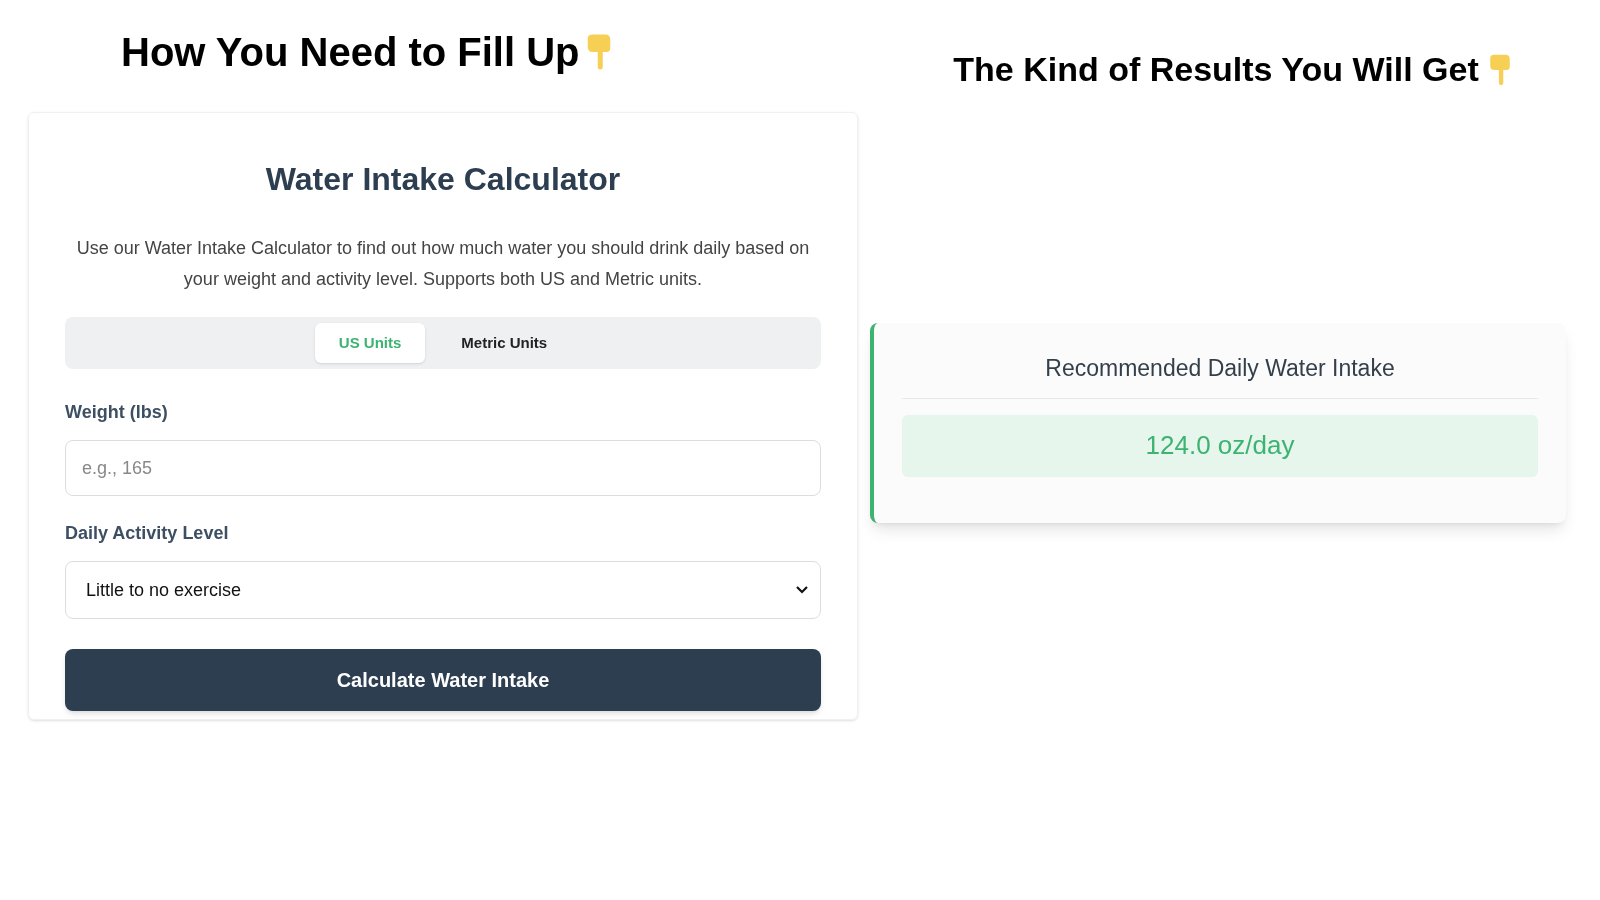 This screenshot has height=900, width=1600. Describe the element at coordinates (147, 533) in the screenshot. I see `field-label: Daily Activity Level` at that location.